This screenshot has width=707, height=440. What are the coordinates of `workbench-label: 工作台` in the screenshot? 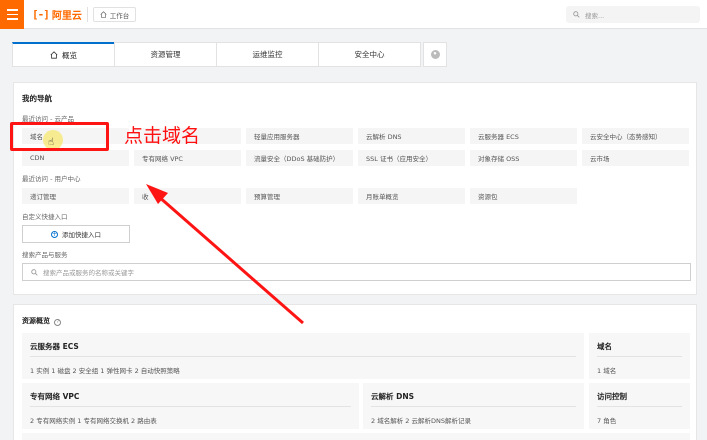 It's located at (119, 15).